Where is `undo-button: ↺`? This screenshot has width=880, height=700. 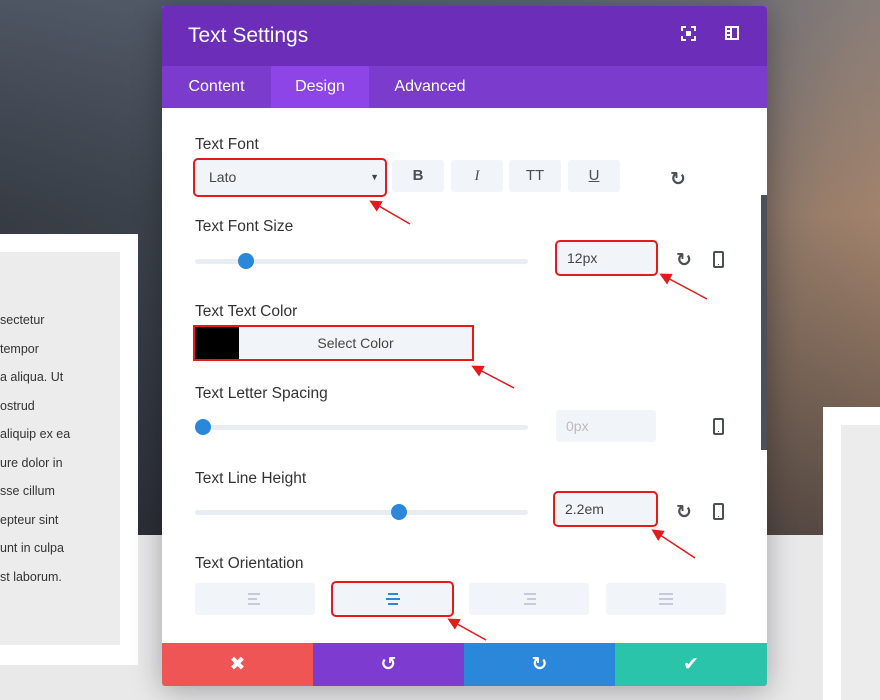 undo-button: ↺ is located at coordinates (388, 664).